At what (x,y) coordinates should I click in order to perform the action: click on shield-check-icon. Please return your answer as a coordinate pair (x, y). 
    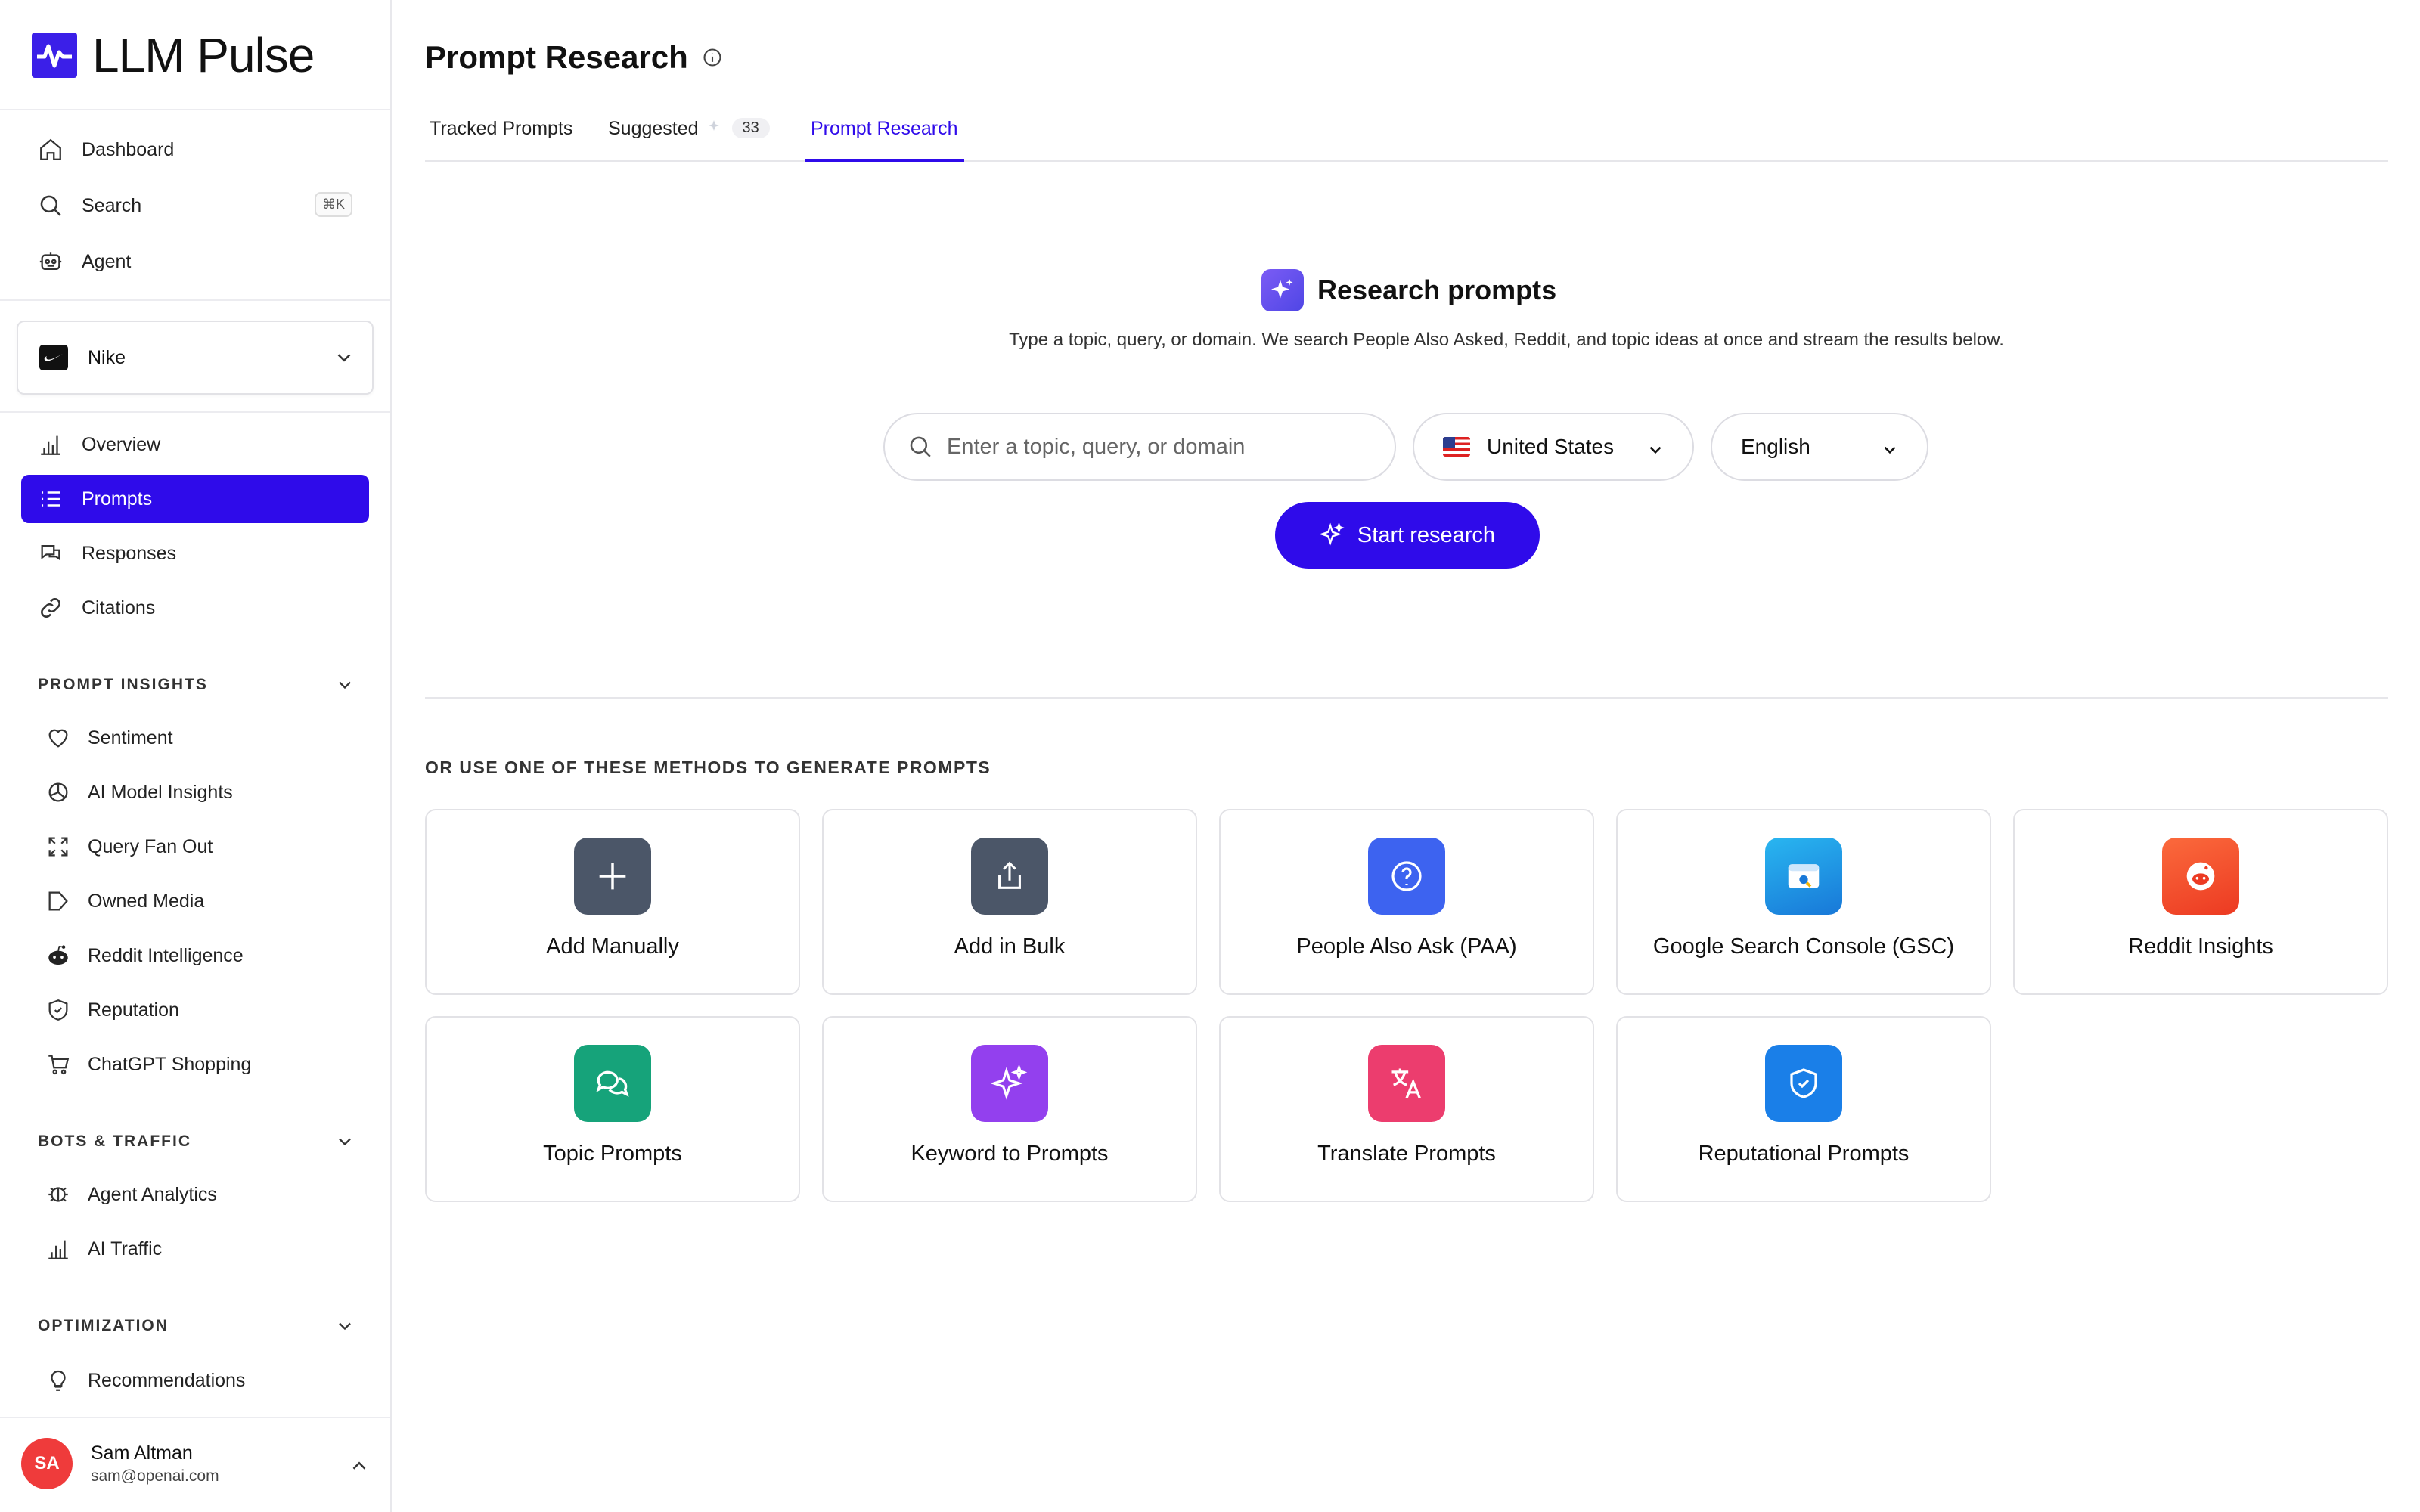
    Looking at the image, I should click on (1803, 1083).